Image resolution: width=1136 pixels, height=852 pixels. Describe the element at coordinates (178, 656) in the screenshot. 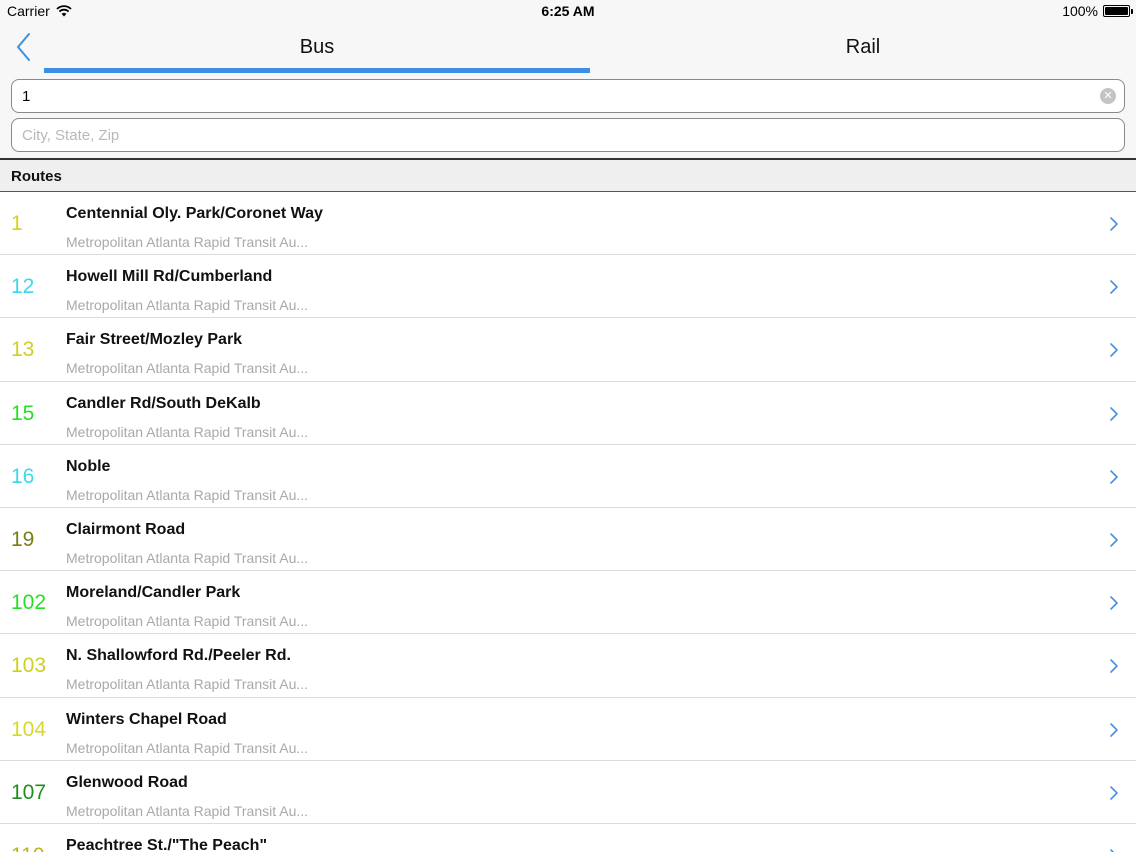

I see `route-name: N. Shallowford Rd./Peeler Rd.` at that location.